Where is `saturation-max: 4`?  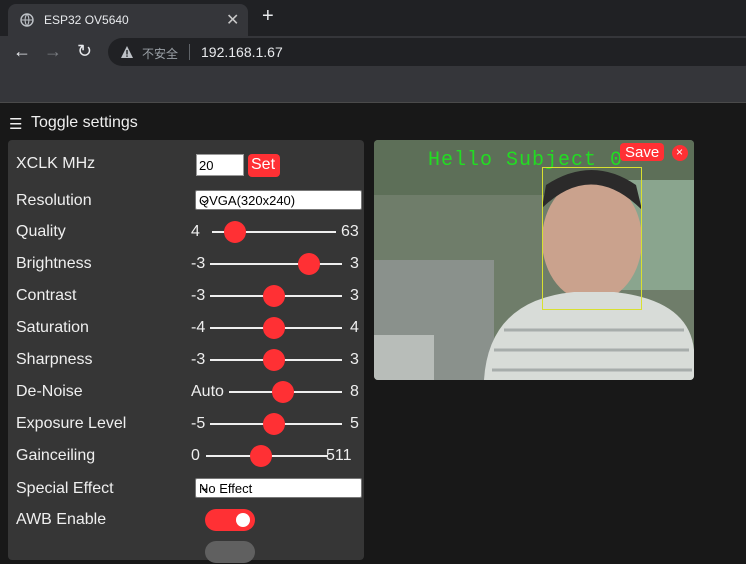
saturation-max: 4 is located at coordinates (354, 327).